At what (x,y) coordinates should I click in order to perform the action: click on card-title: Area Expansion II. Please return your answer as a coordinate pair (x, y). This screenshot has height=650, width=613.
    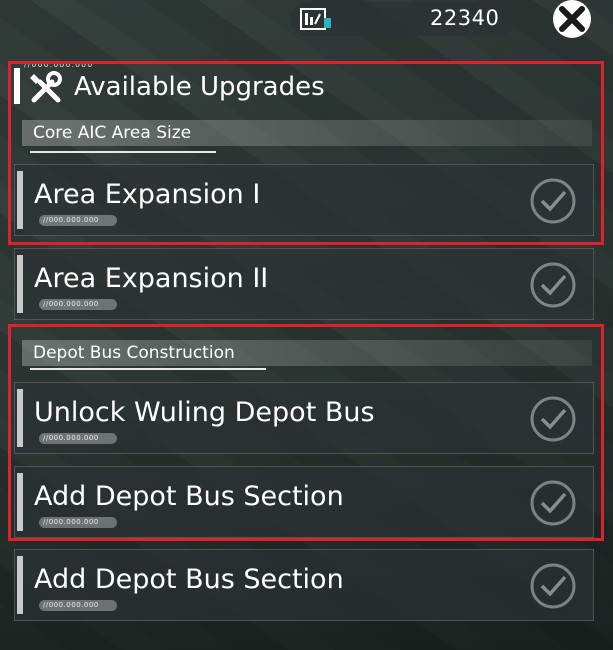
    Looking at the image, I should click on (151, 278).